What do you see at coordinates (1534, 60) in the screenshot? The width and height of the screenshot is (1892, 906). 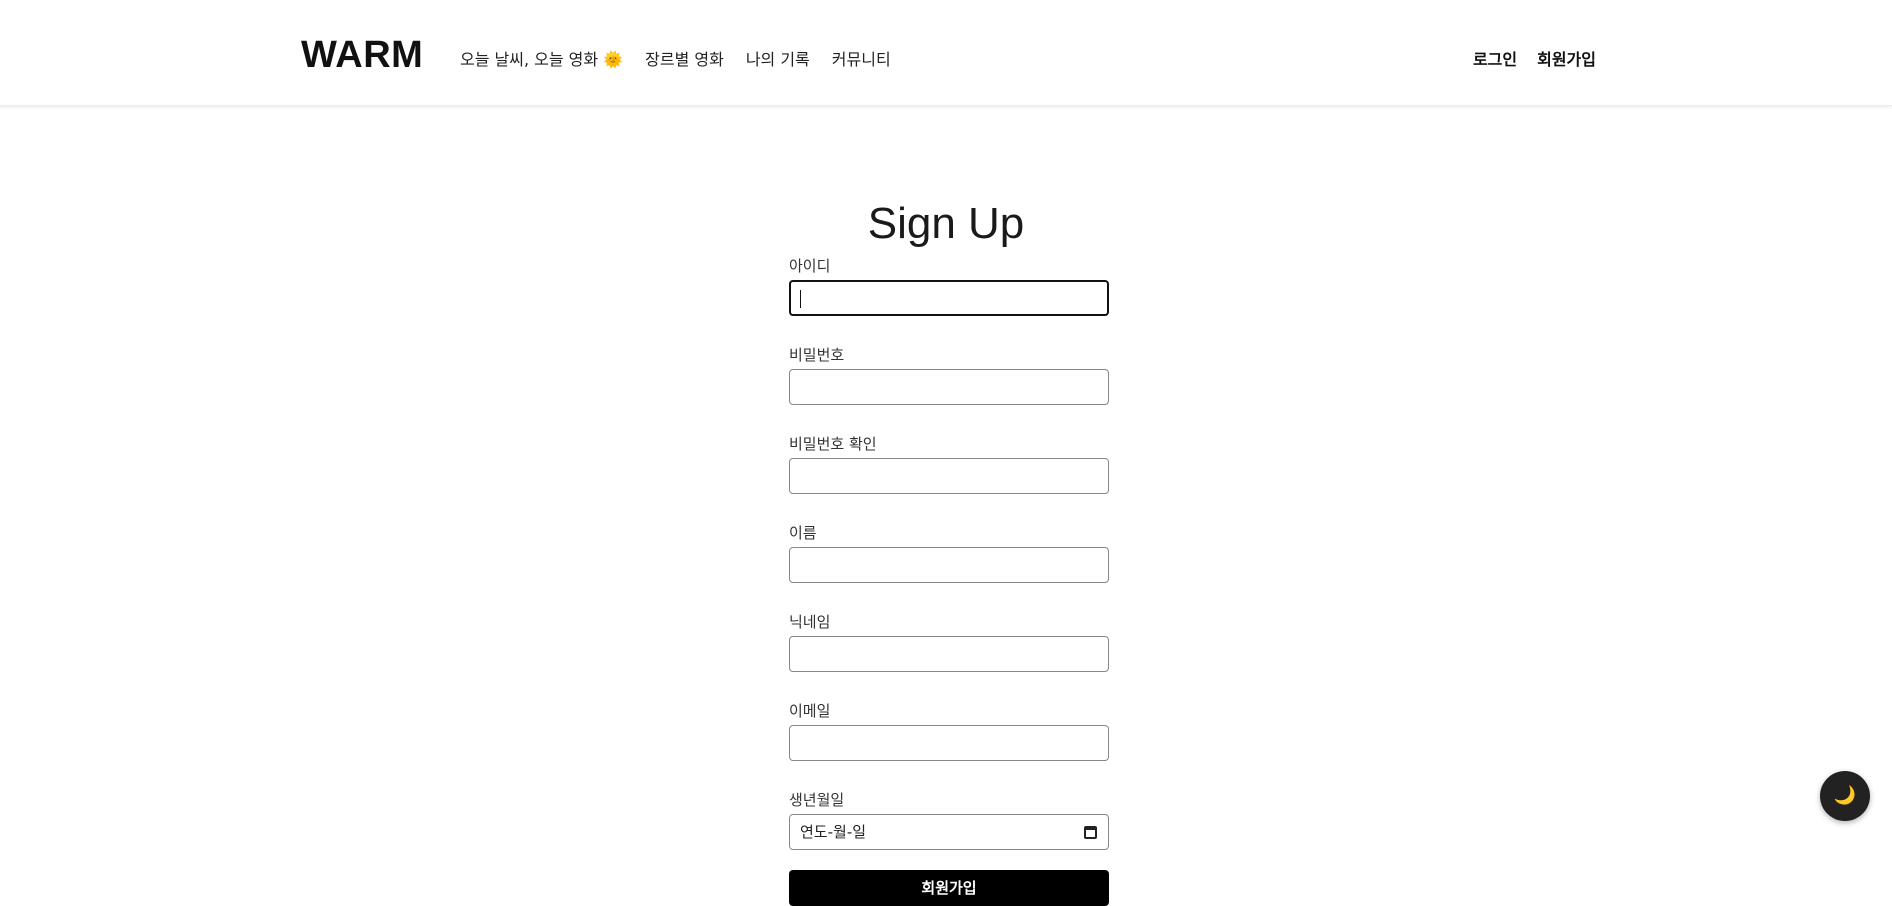 I see `auth-nav: 로그인 회원가입` at bounding box center [1534, 60].